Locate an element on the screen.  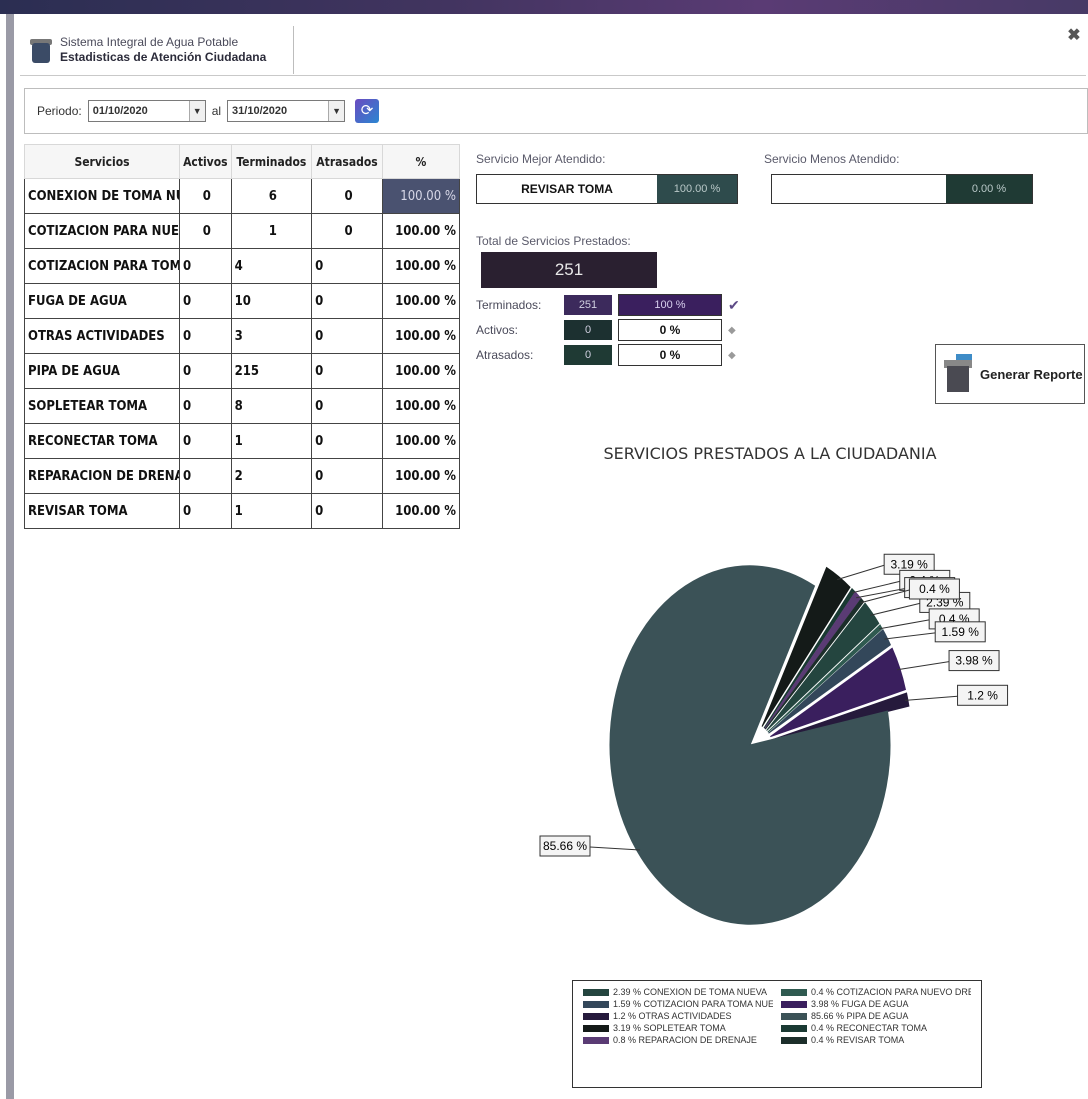
legend-item: 0.8 % REPARACION DE DRENAJE is located at coordinates (678, 1040).